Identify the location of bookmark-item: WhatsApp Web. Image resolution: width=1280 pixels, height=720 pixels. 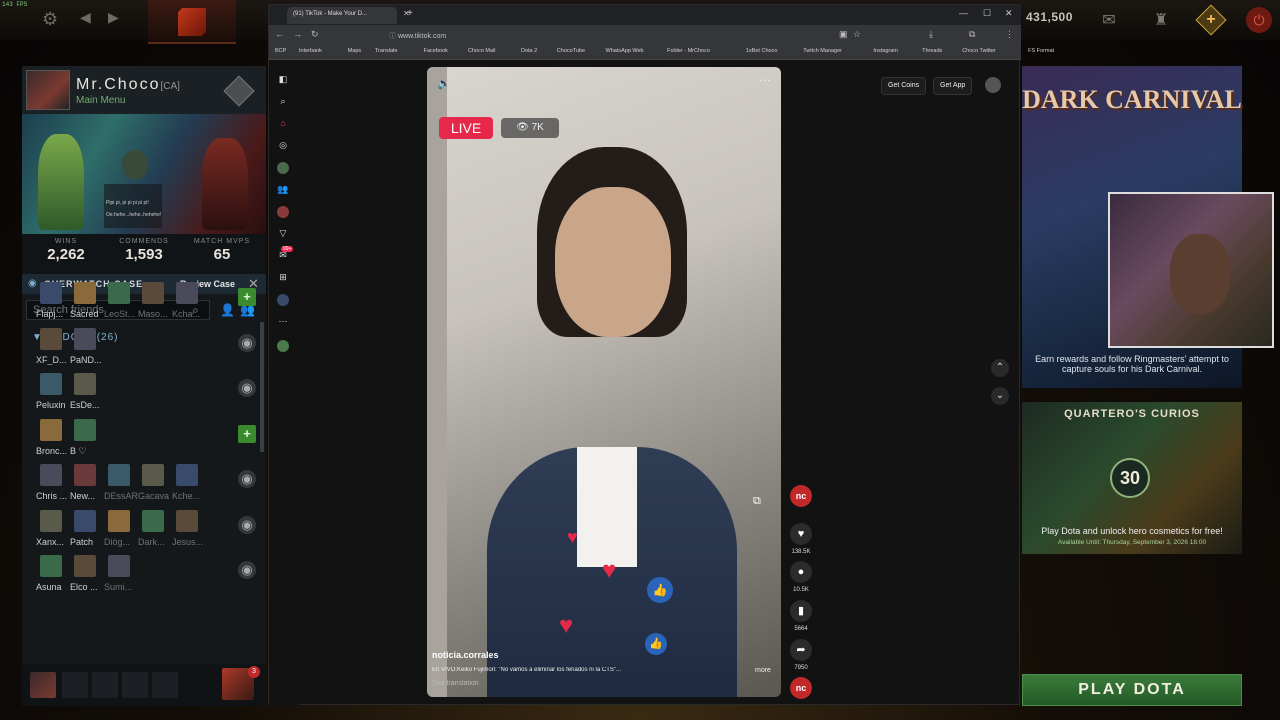
(625, 51).